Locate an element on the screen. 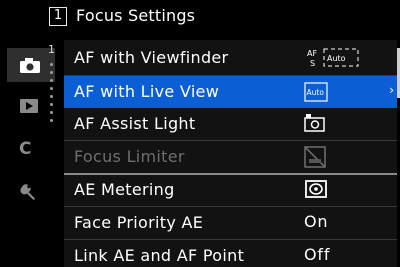  tab-custom: C is located at coordinates (31, 149).